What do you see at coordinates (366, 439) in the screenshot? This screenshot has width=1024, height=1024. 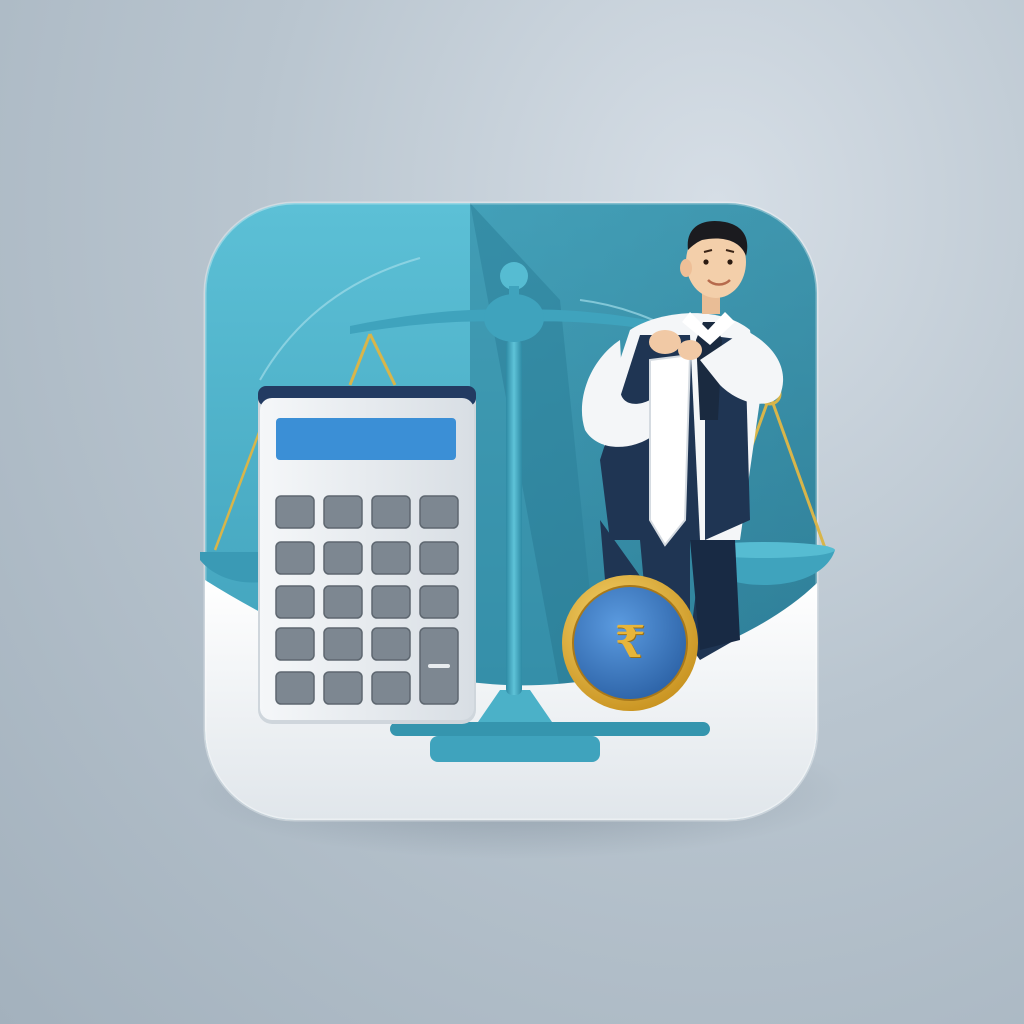 I see `calculator-screen` at bounding box center [366, 439].